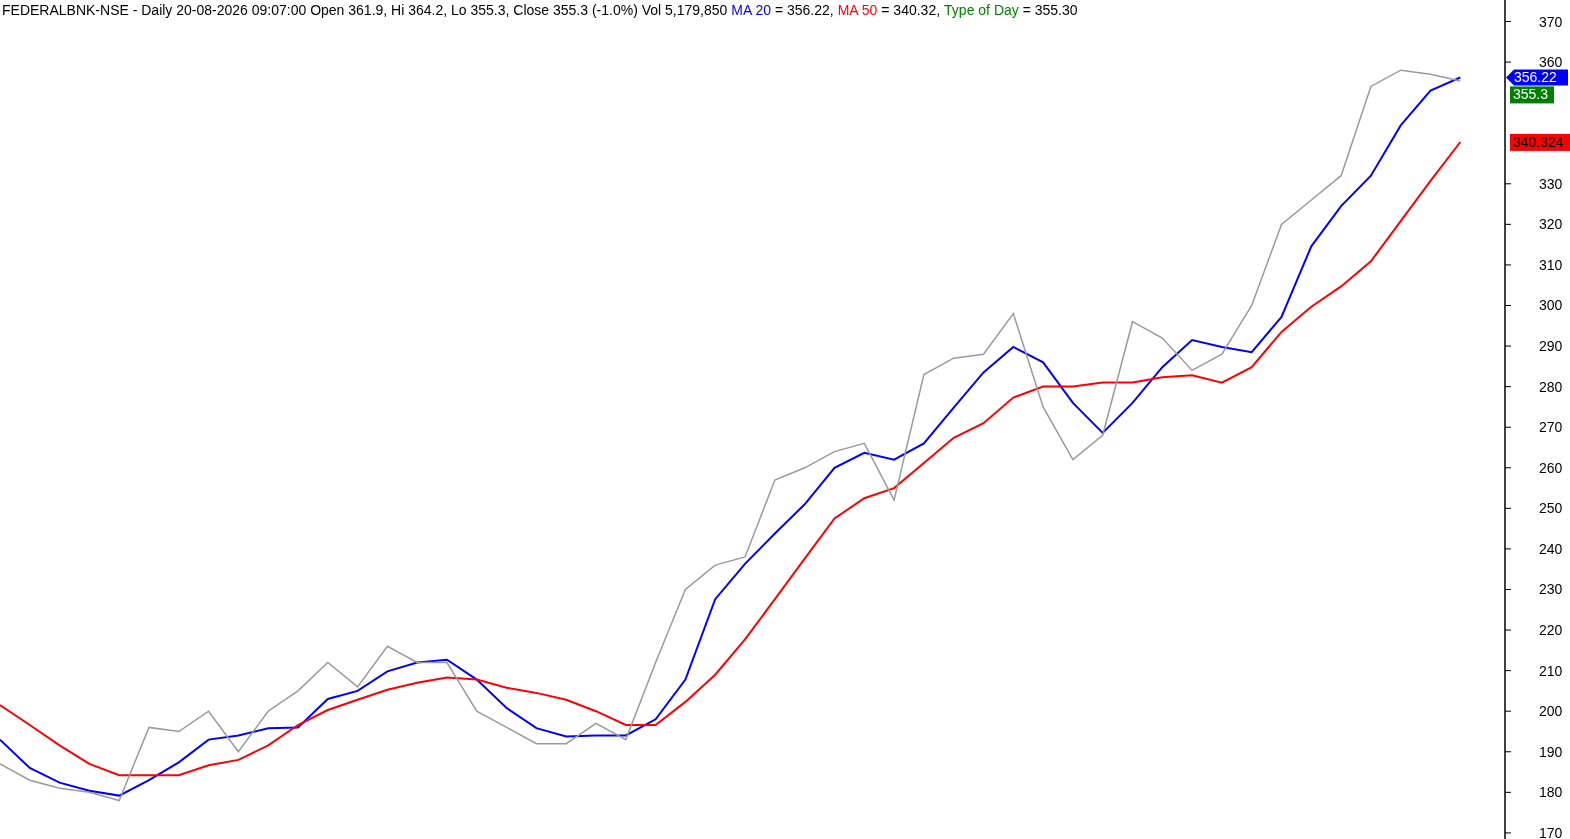 The image size is (1570, 839). Describe the element at coordinates (365, 10) in the screenshot. I see `chart-info: FEDERALBNK-NSE - Daily 20-08-2026 09:07:00 Open 361.9, Hi 364.2, Lo 355.3, Close 355.3 (-1.0%) Vol 5,179,850` at that location.